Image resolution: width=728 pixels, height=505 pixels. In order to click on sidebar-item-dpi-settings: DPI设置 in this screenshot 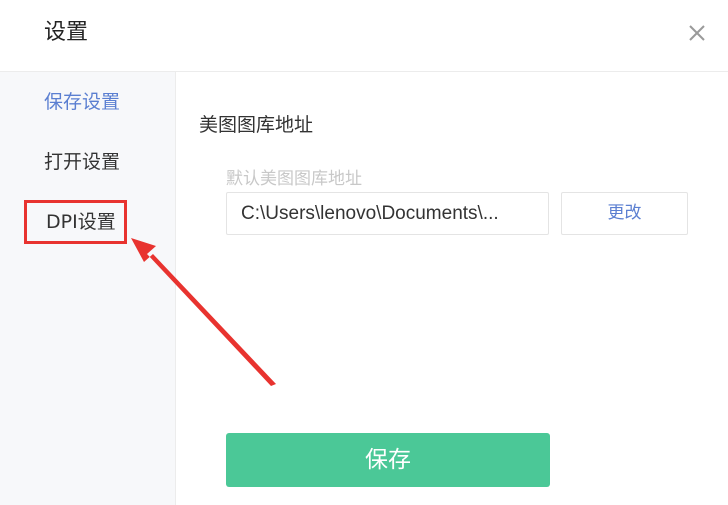, I will do `click(75, 222)`.